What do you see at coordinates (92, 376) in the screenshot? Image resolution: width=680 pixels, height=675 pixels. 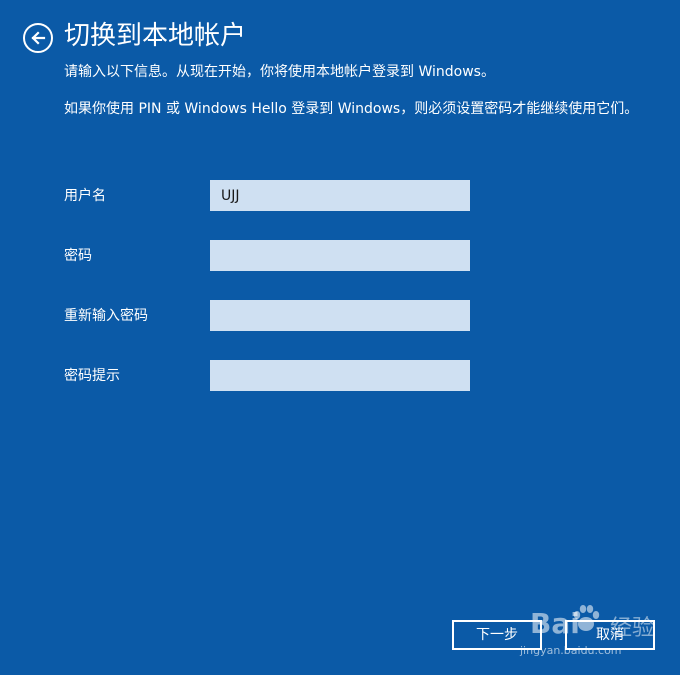 I see `password-hint-label: 密码提示` at bounding box center [92, 376].